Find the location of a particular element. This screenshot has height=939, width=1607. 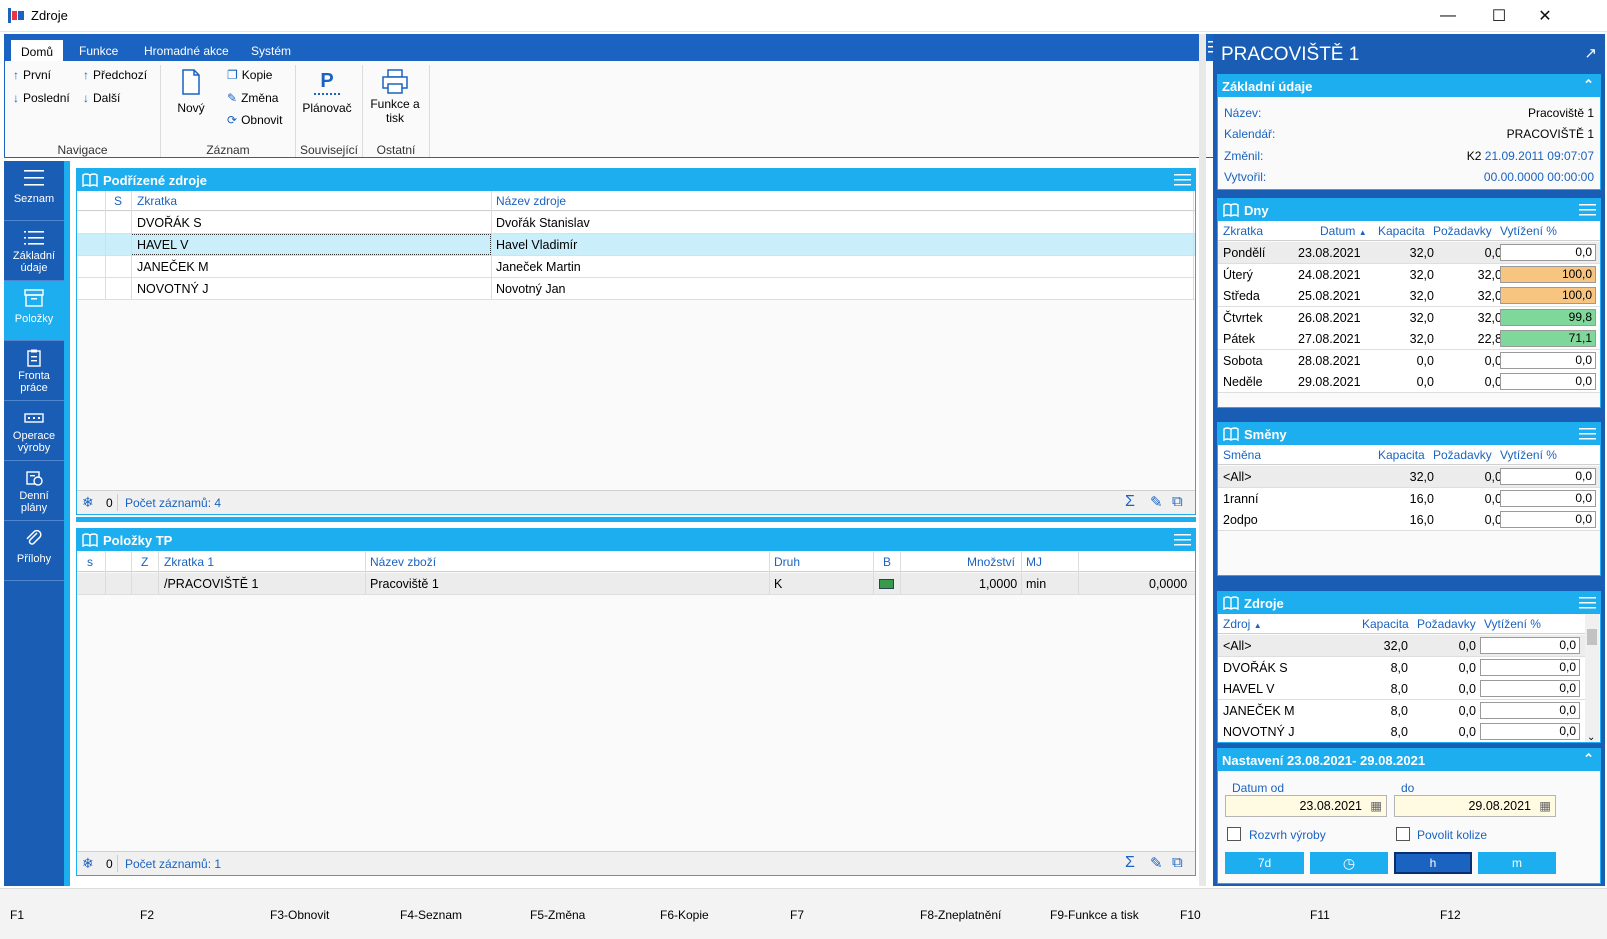

horizontal-splitter is located at coordinates (636, 519).